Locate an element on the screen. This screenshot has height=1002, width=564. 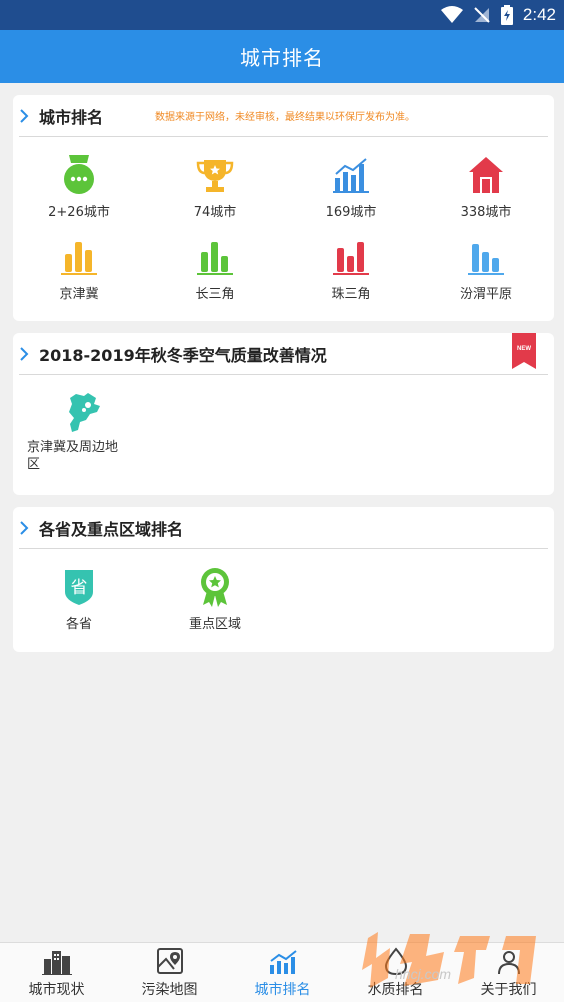
ranking-item-2-26: 2+26城市 is located at coordinates (79, 186).